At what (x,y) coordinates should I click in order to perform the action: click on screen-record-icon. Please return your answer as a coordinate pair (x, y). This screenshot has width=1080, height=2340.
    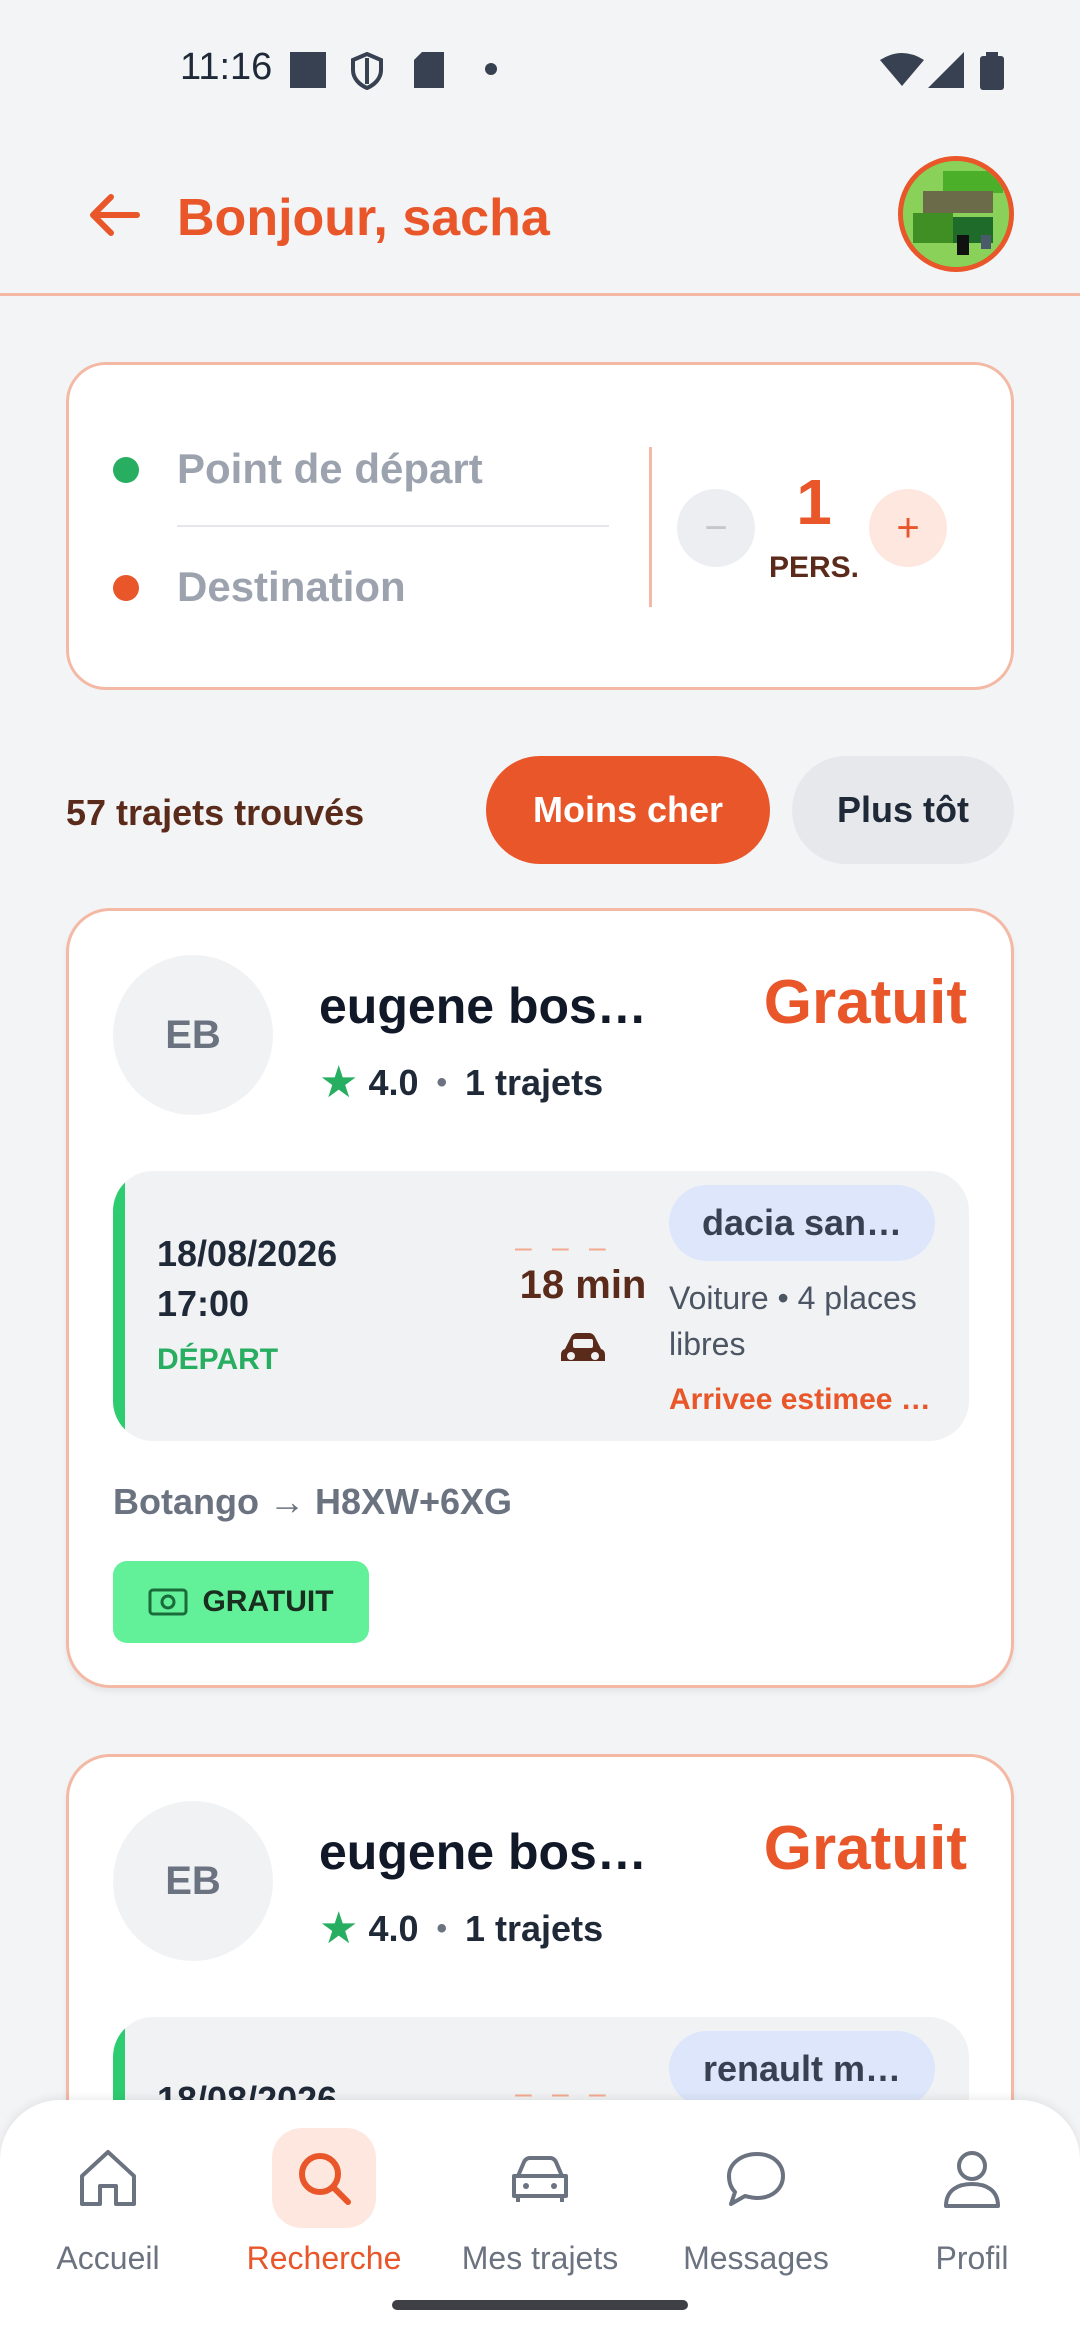
    Looking at the image, I should click on (308, 70).